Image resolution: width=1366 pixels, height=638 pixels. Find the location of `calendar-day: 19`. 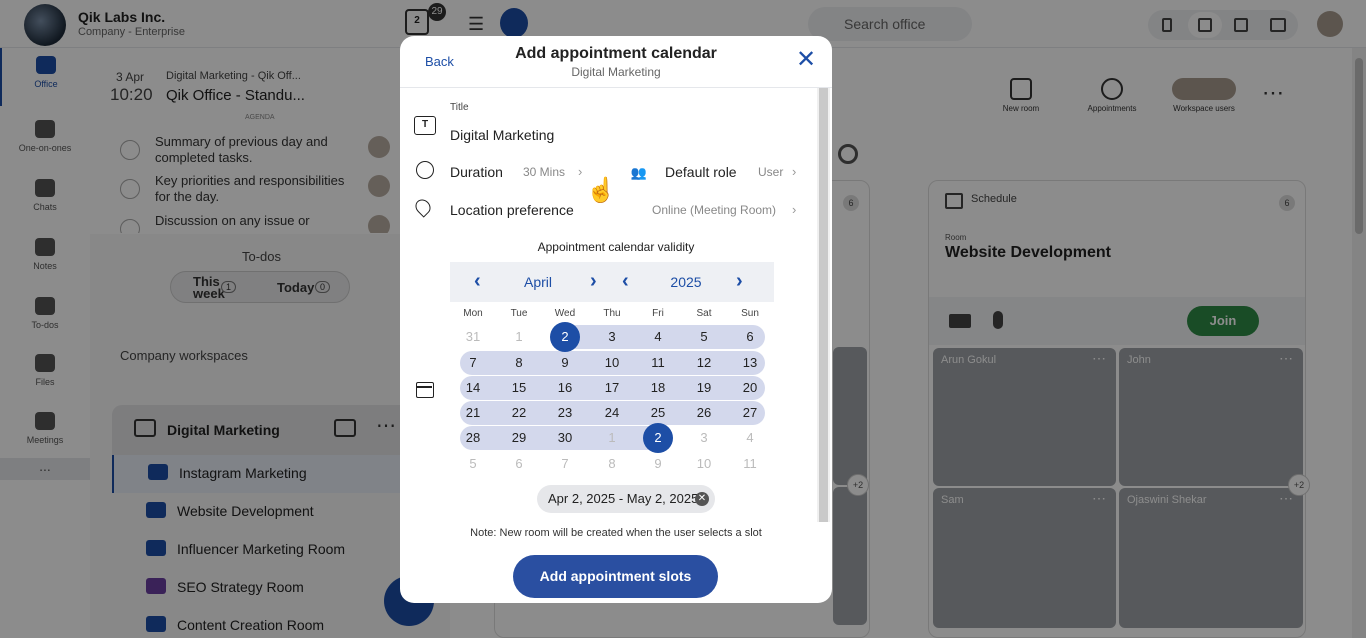

calendar-day: 19 is located at coordinates (704, 388).